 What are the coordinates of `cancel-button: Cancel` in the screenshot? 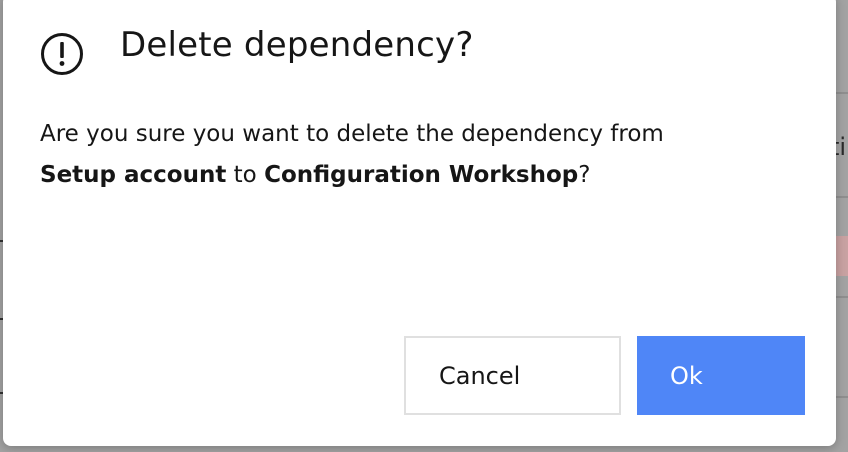 It's located at (512, 375).